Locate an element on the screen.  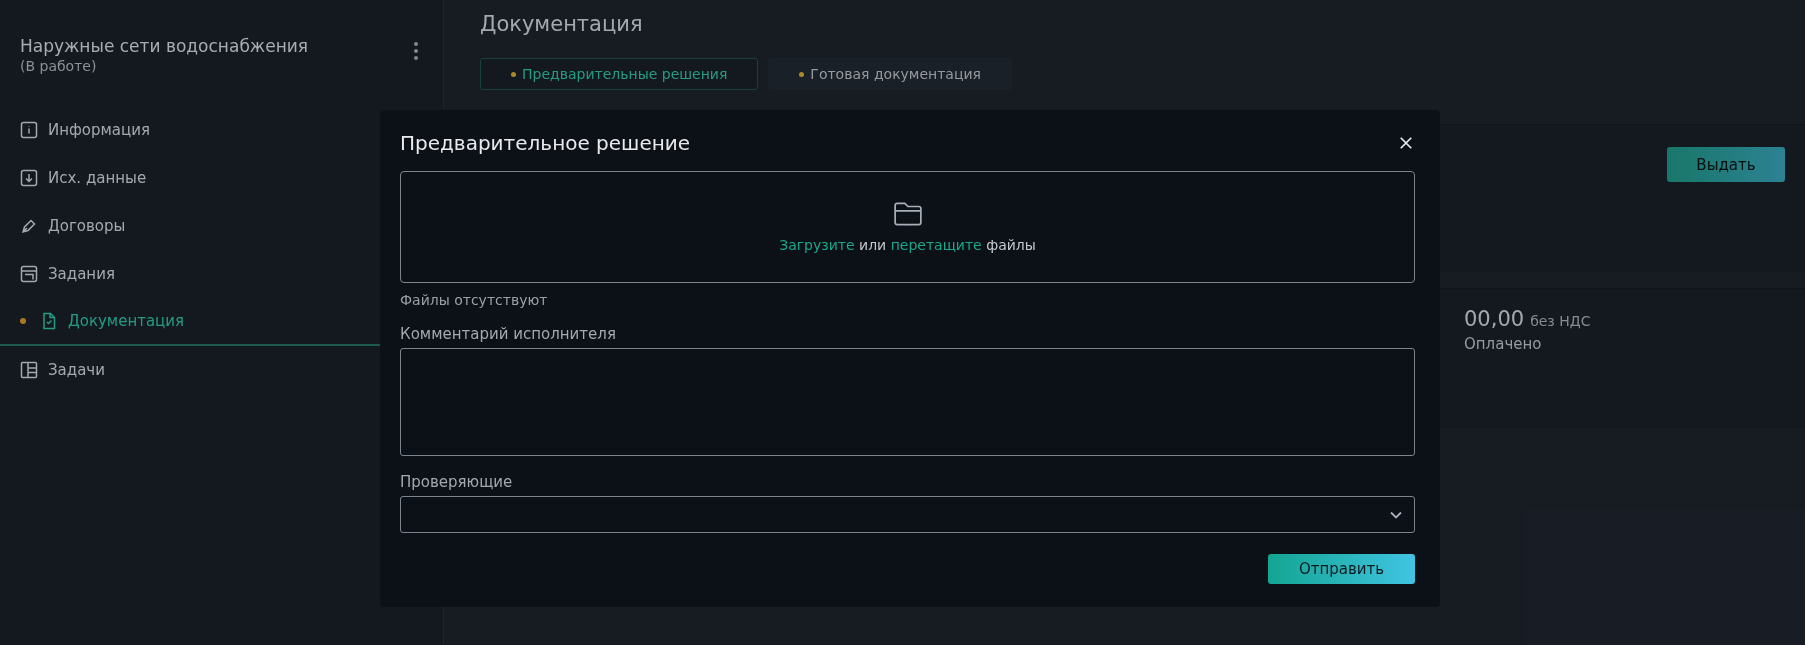
download-icon is located at coordinates (29, 178).